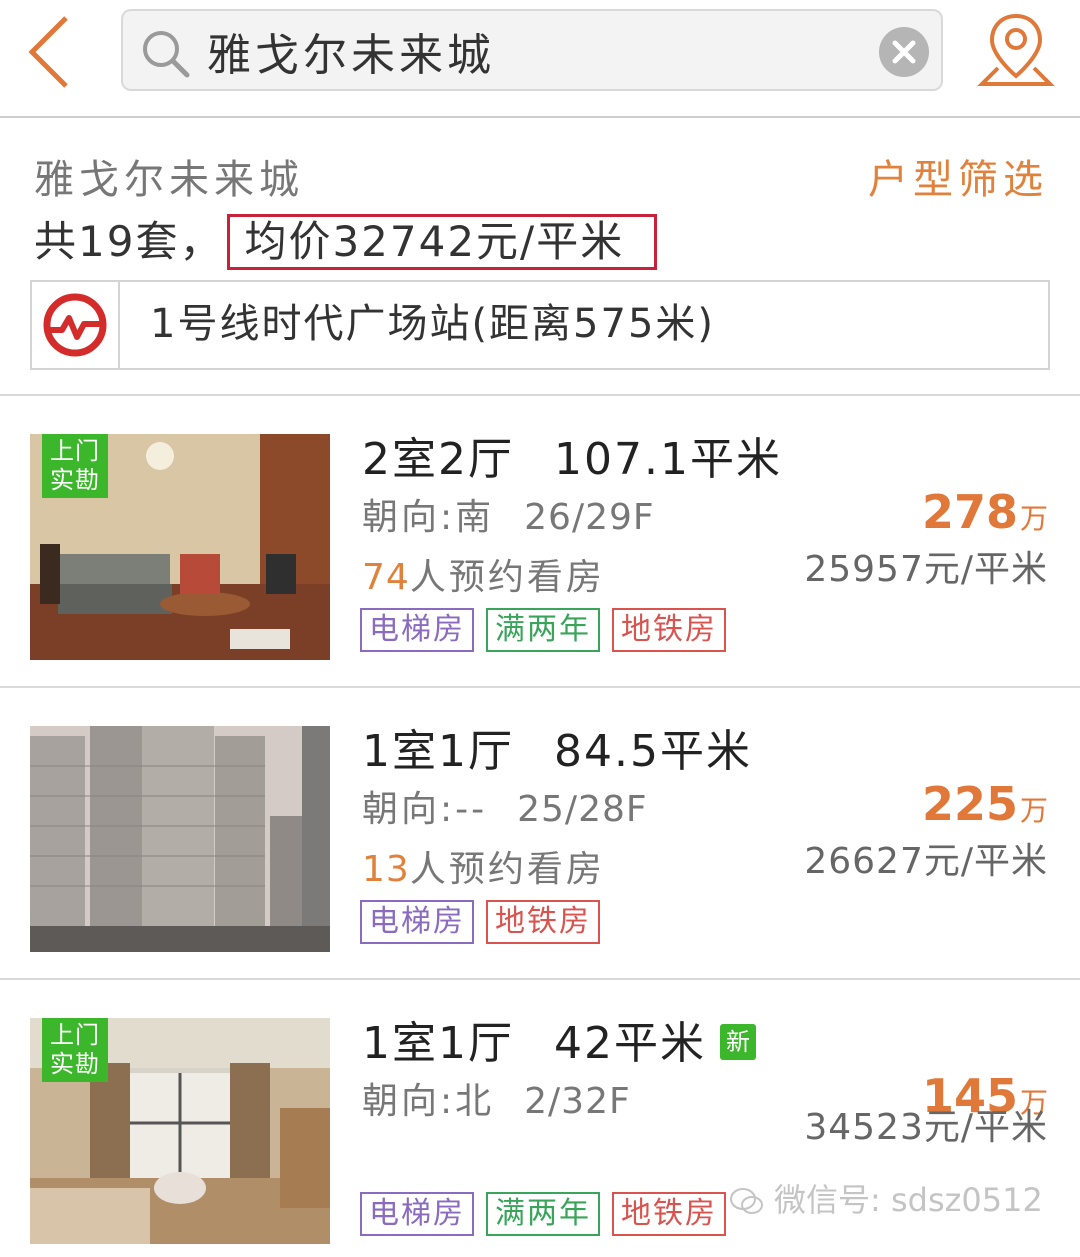 This screenshot has width=1080, height=1257. What do you see at coordinates (904, 52) in the screenshot?
I see `clear-icon` at bounding box center [904, 52].